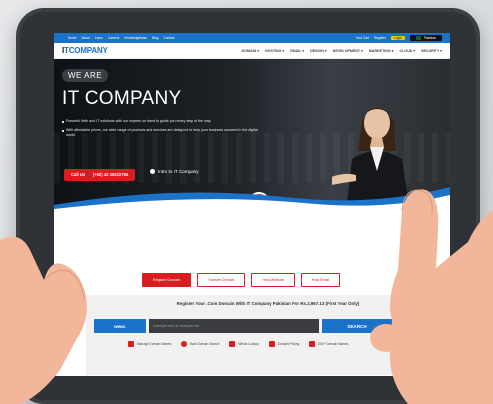 The image size is (493, 404). I want to click on list-icon, so click(312, 344).